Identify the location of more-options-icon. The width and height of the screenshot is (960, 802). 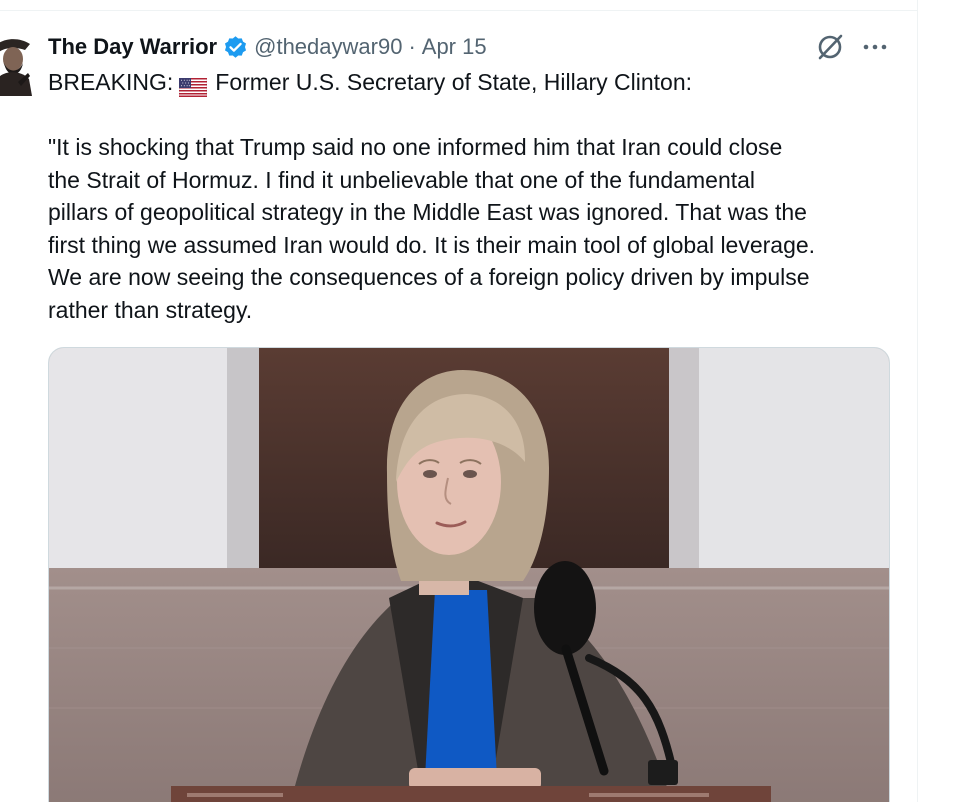
(875, 47).